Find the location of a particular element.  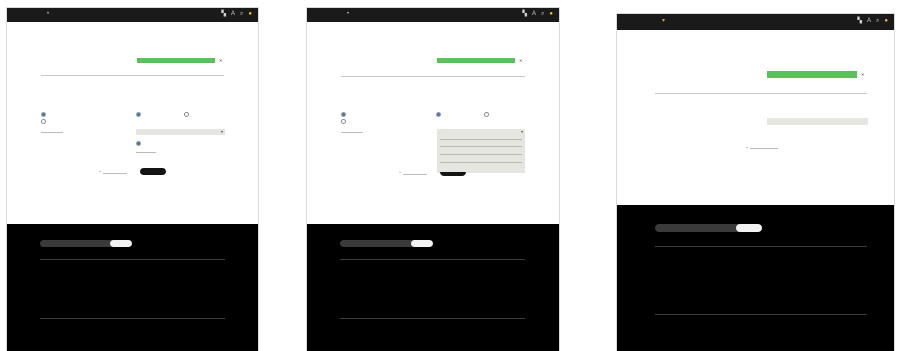

radio-option-c is located at coordinates (138, 143).